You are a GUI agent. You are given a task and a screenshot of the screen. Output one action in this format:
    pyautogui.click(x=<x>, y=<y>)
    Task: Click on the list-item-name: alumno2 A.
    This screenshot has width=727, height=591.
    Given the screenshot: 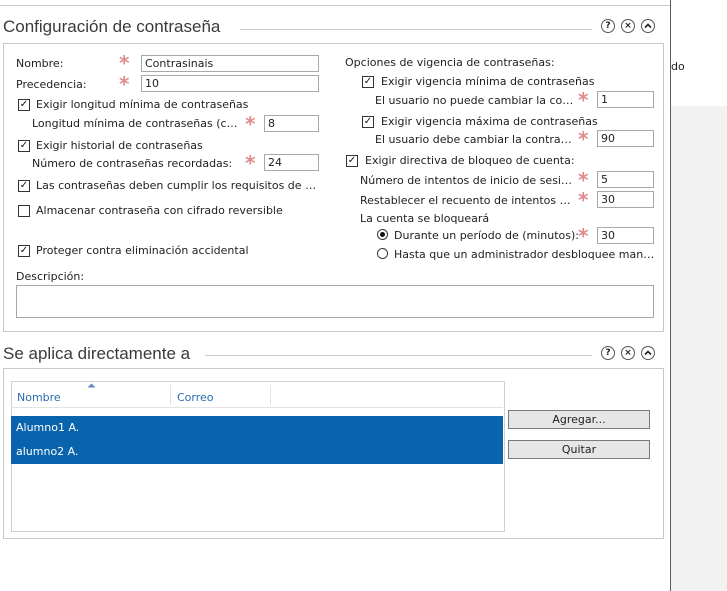 What is the action you would take?
    pyautogui.click(x=47, y=451)
    